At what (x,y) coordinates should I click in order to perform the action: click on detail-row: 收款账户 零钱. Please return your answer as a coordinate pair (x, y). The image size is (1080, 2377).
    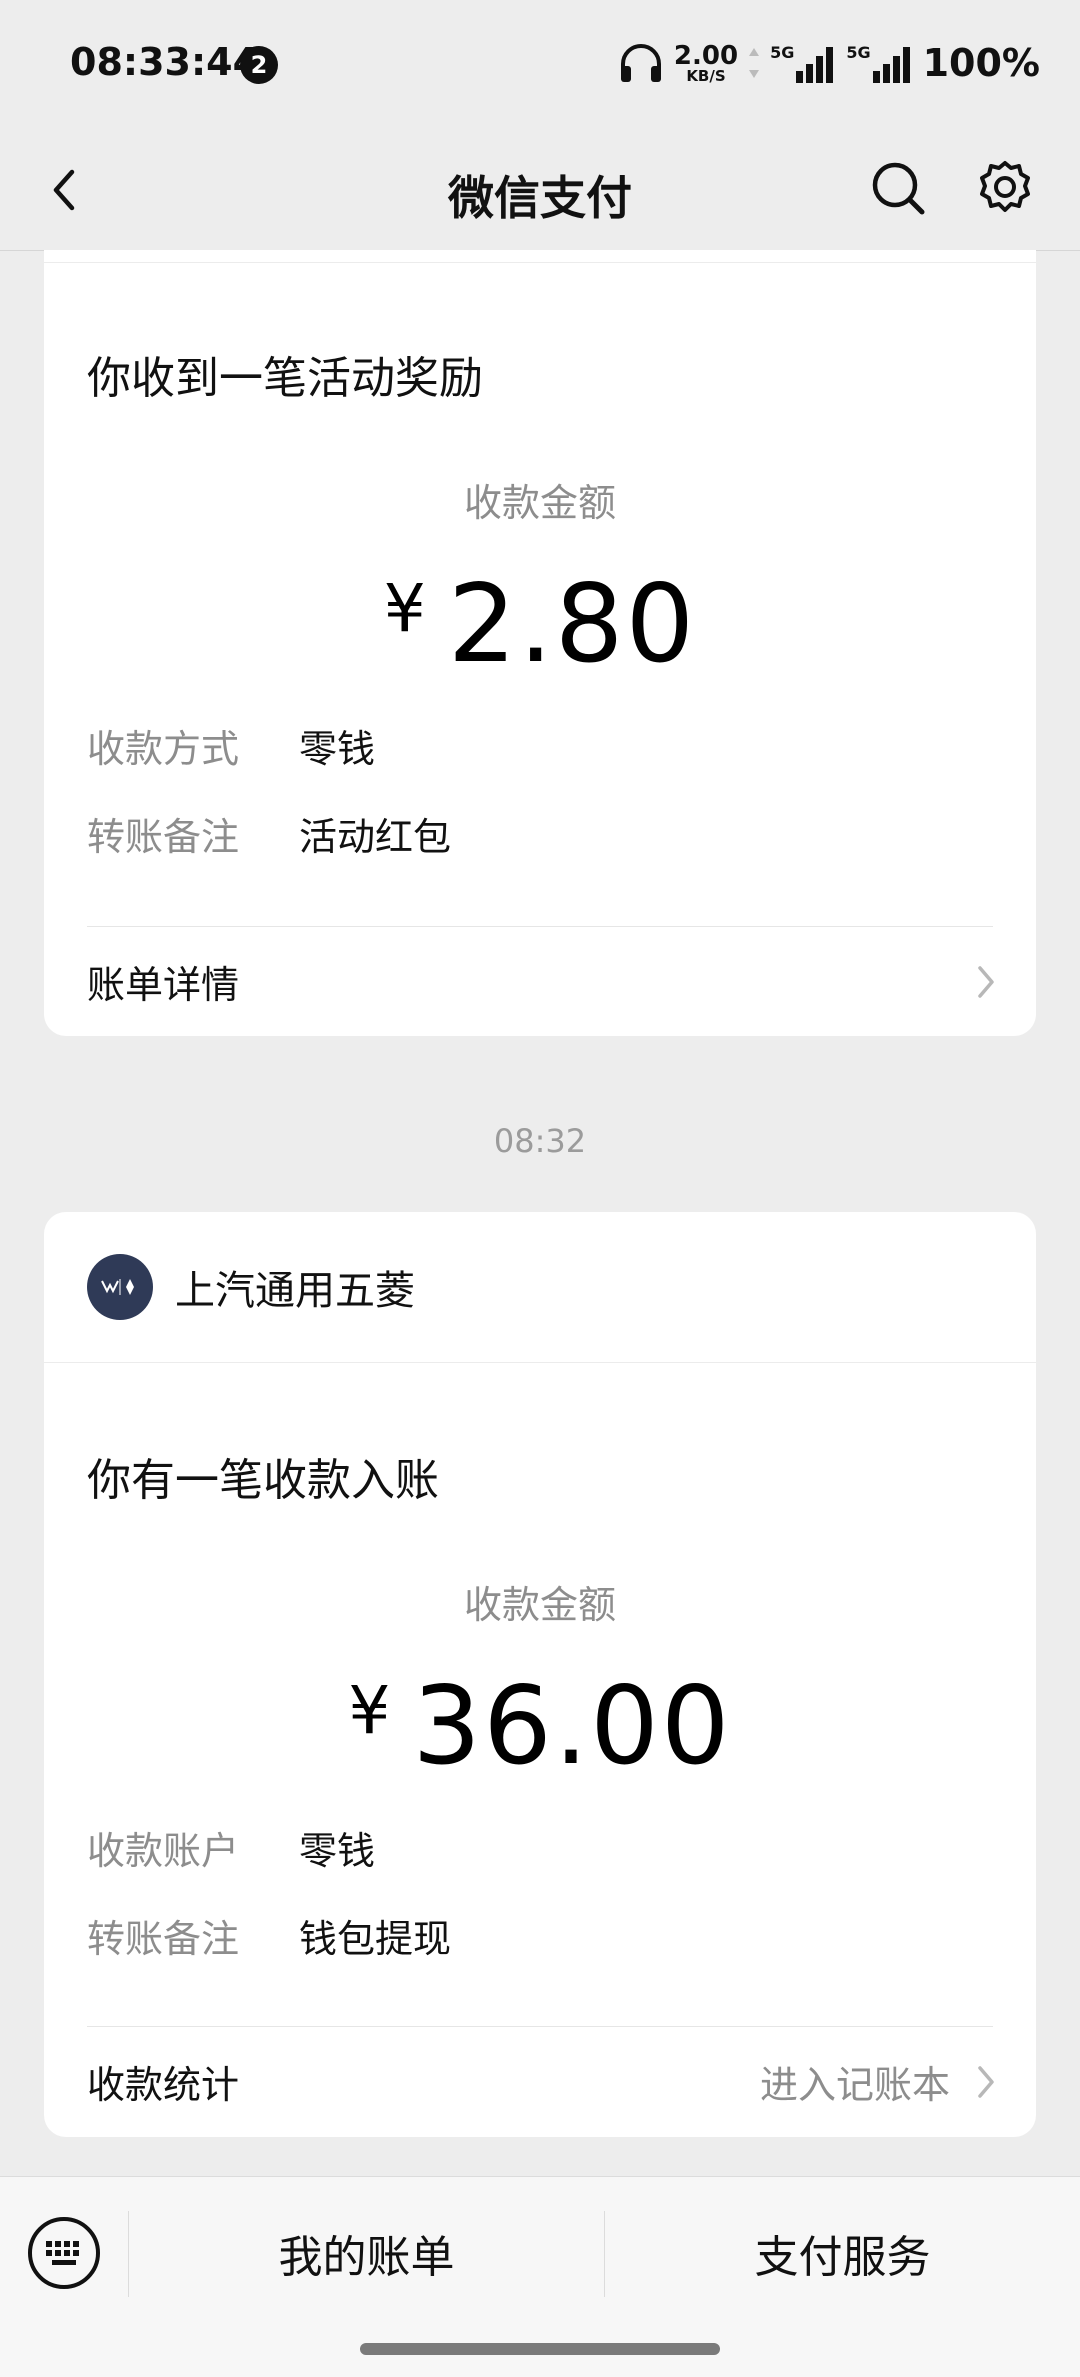
    Looking at the image, I should click on (231, 1847).